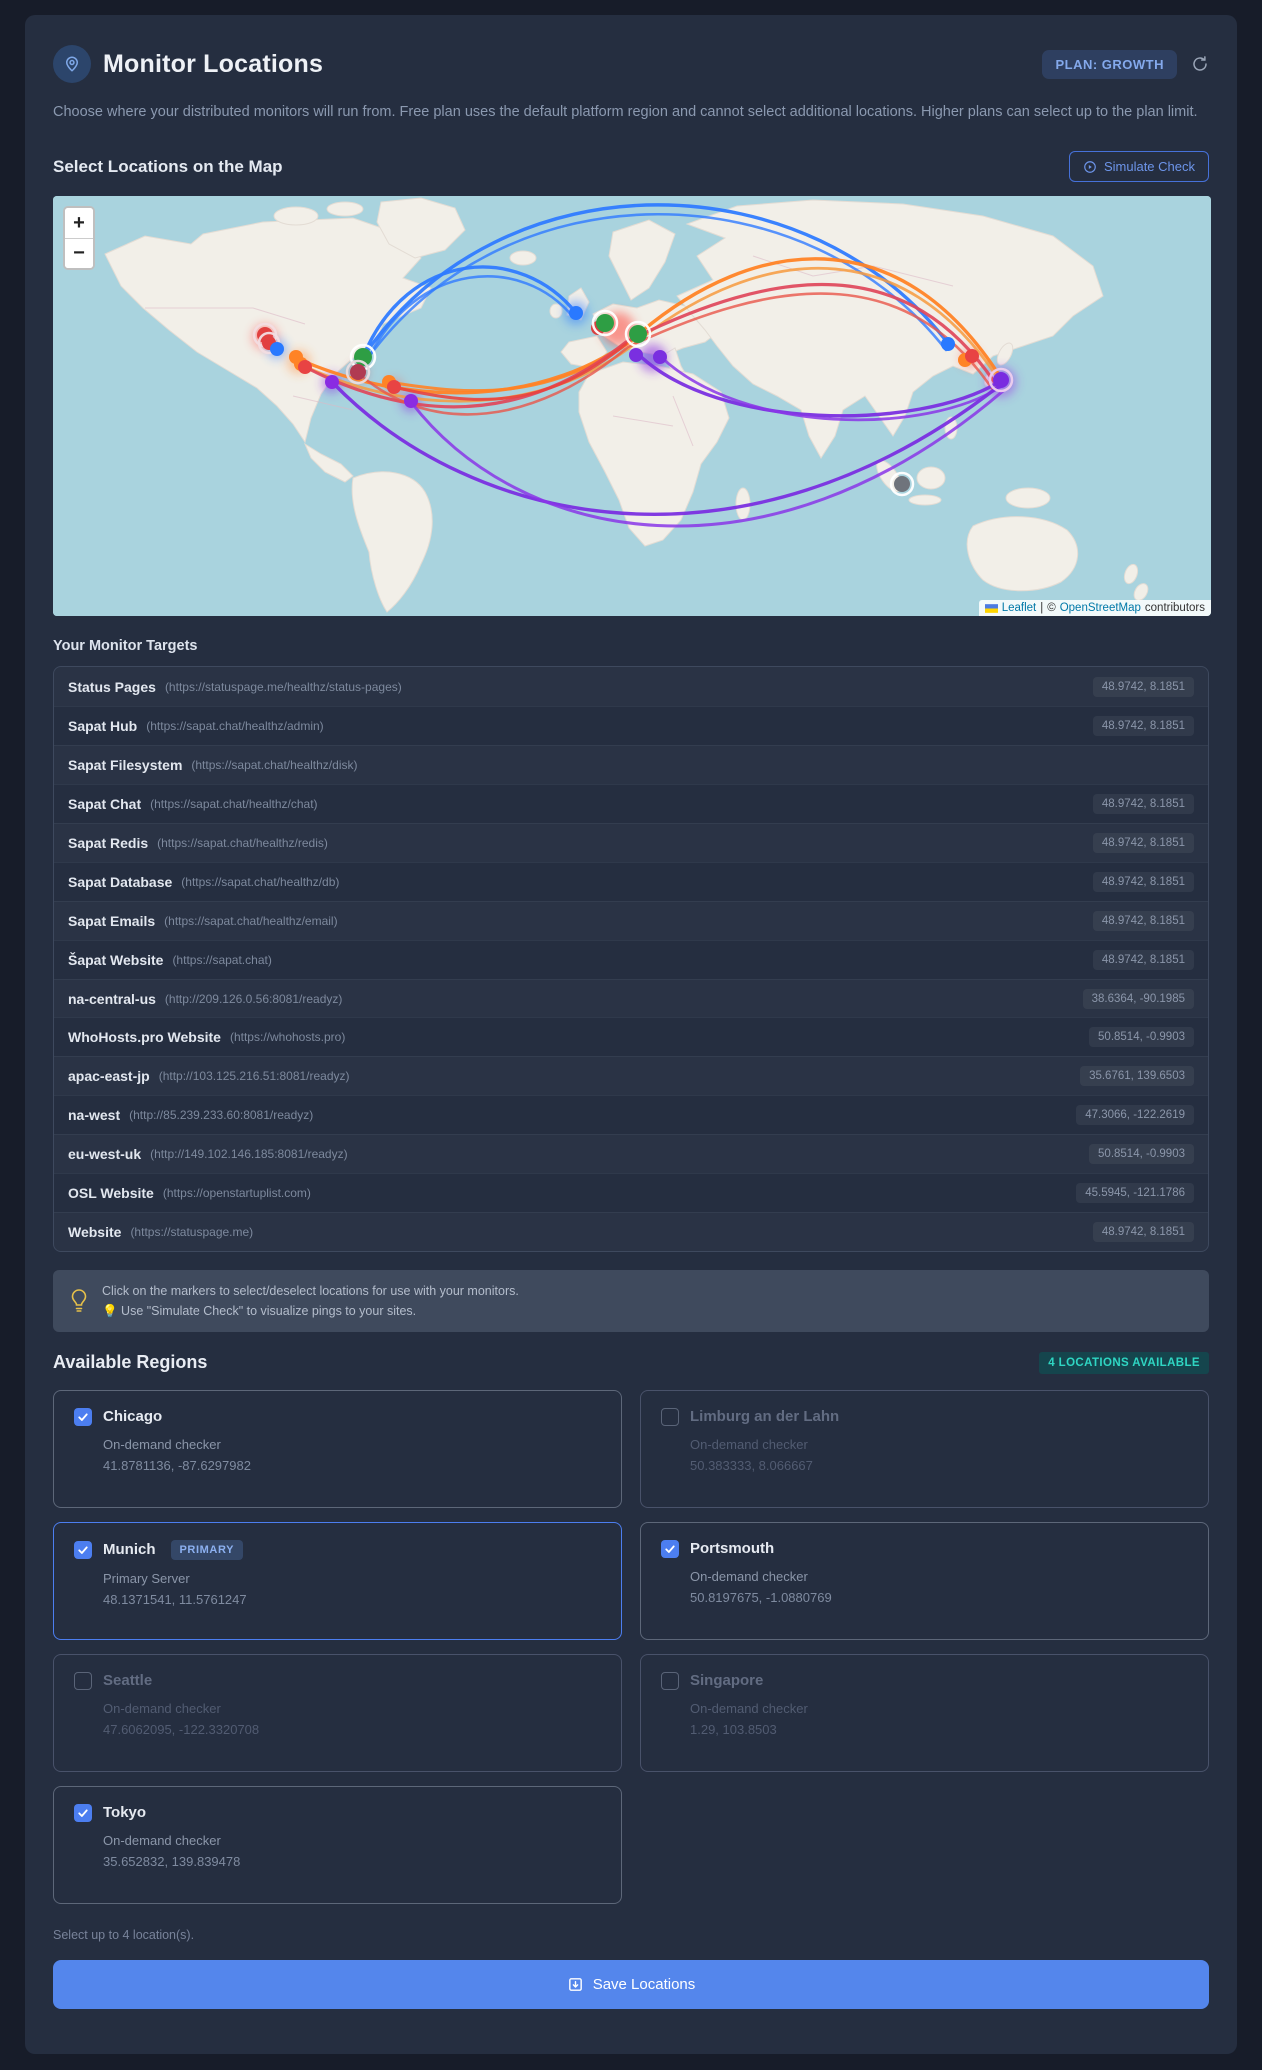  What do you see at coordinates (144, 1037) in the screenshot?
I see `target-name: WhoHosts.pro Website` at bounding box center [144, 1037].